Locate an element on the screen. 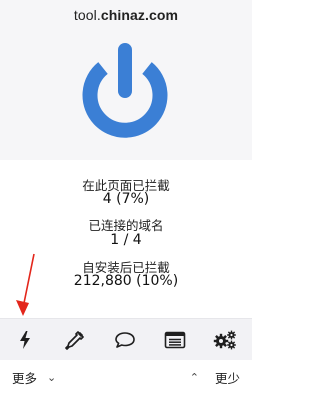  chat-bubble-icon is located at coordinates (125, 340).